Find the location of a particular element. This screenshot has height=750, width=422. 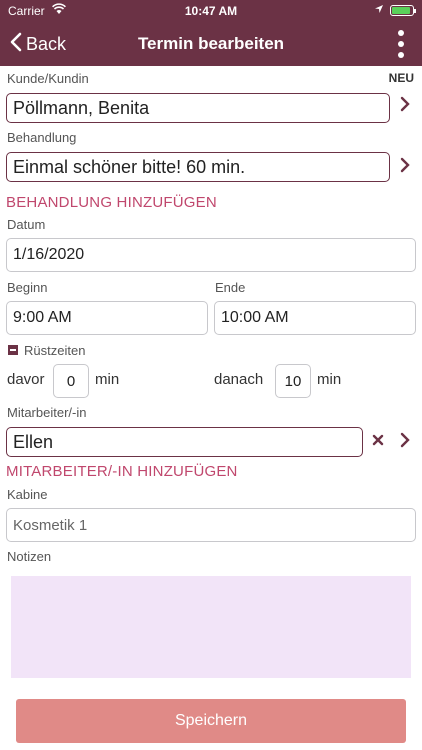

end-label: Ende is located at coordinates (230, 287).